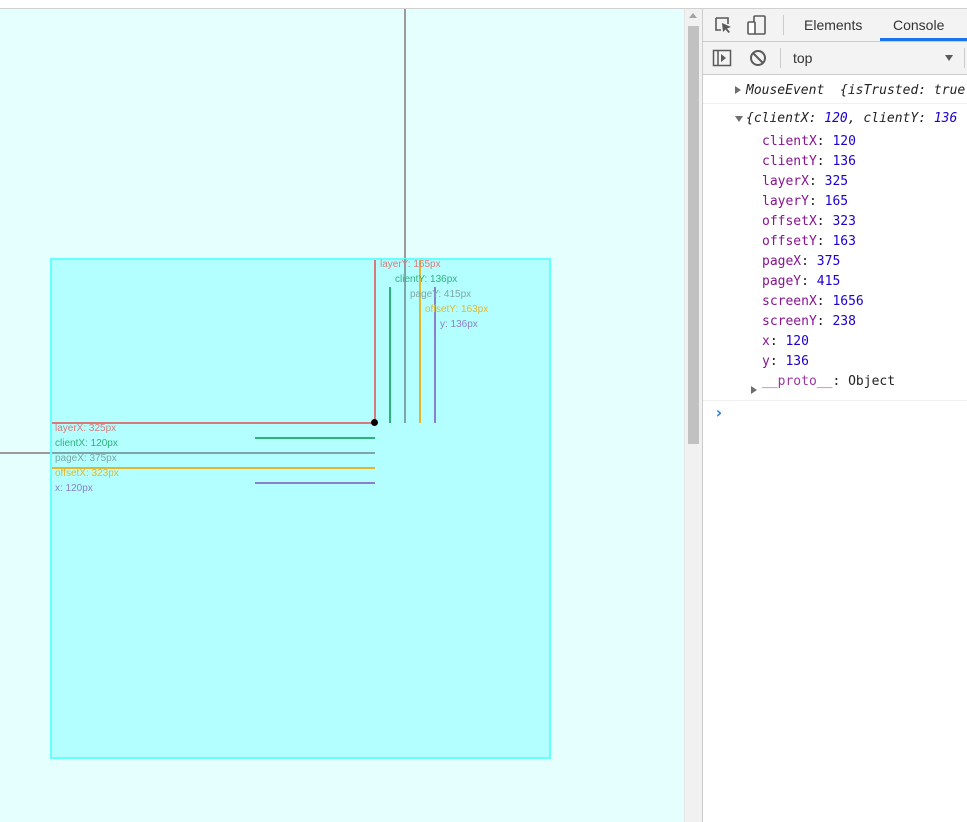 This screenshot has width=967, height=822. Describe the element at coordinates (410, 264) in the screenshot. I see `layery-label: layerY: 165px` at that location.